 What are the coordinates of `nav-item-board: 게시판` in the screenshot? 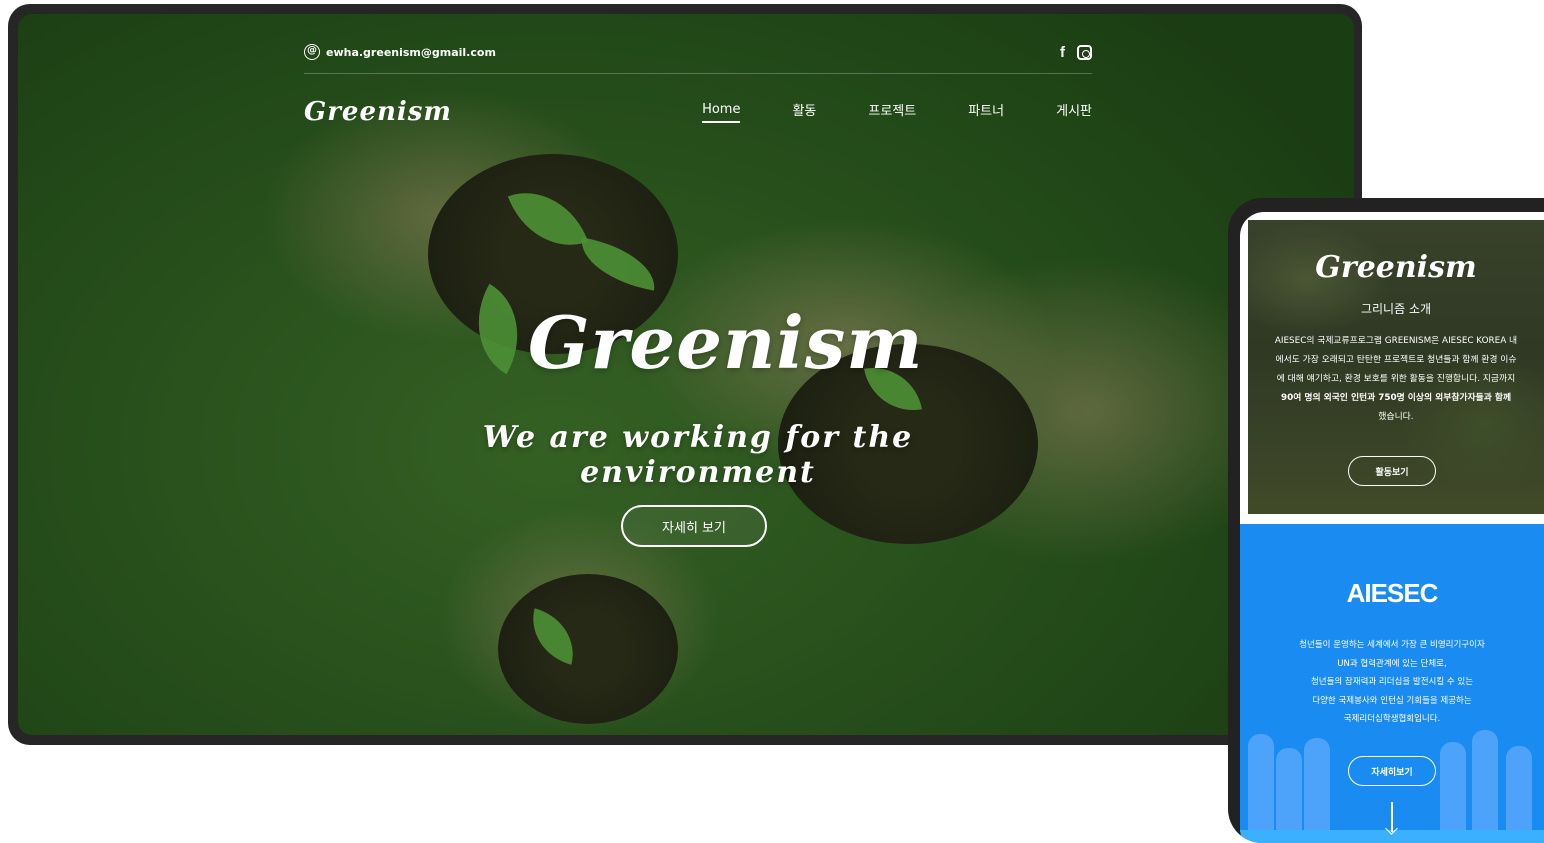 It's located at (1074, 112).